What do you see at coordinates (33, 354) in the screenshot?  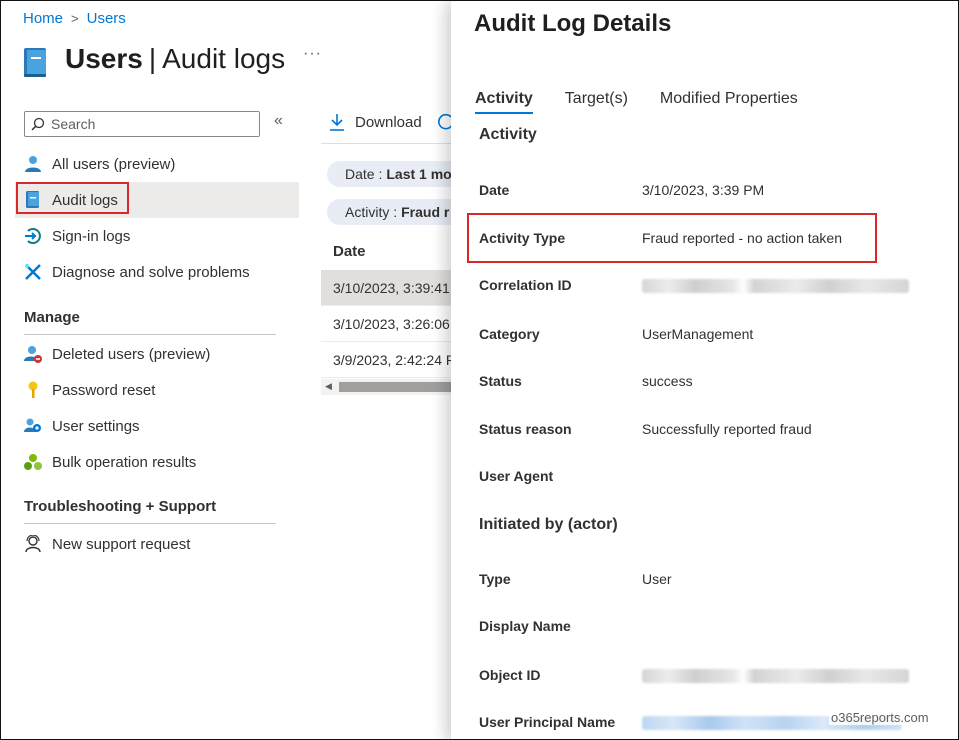 I see `deleted-user-icon` at bounding box center [33, 354].